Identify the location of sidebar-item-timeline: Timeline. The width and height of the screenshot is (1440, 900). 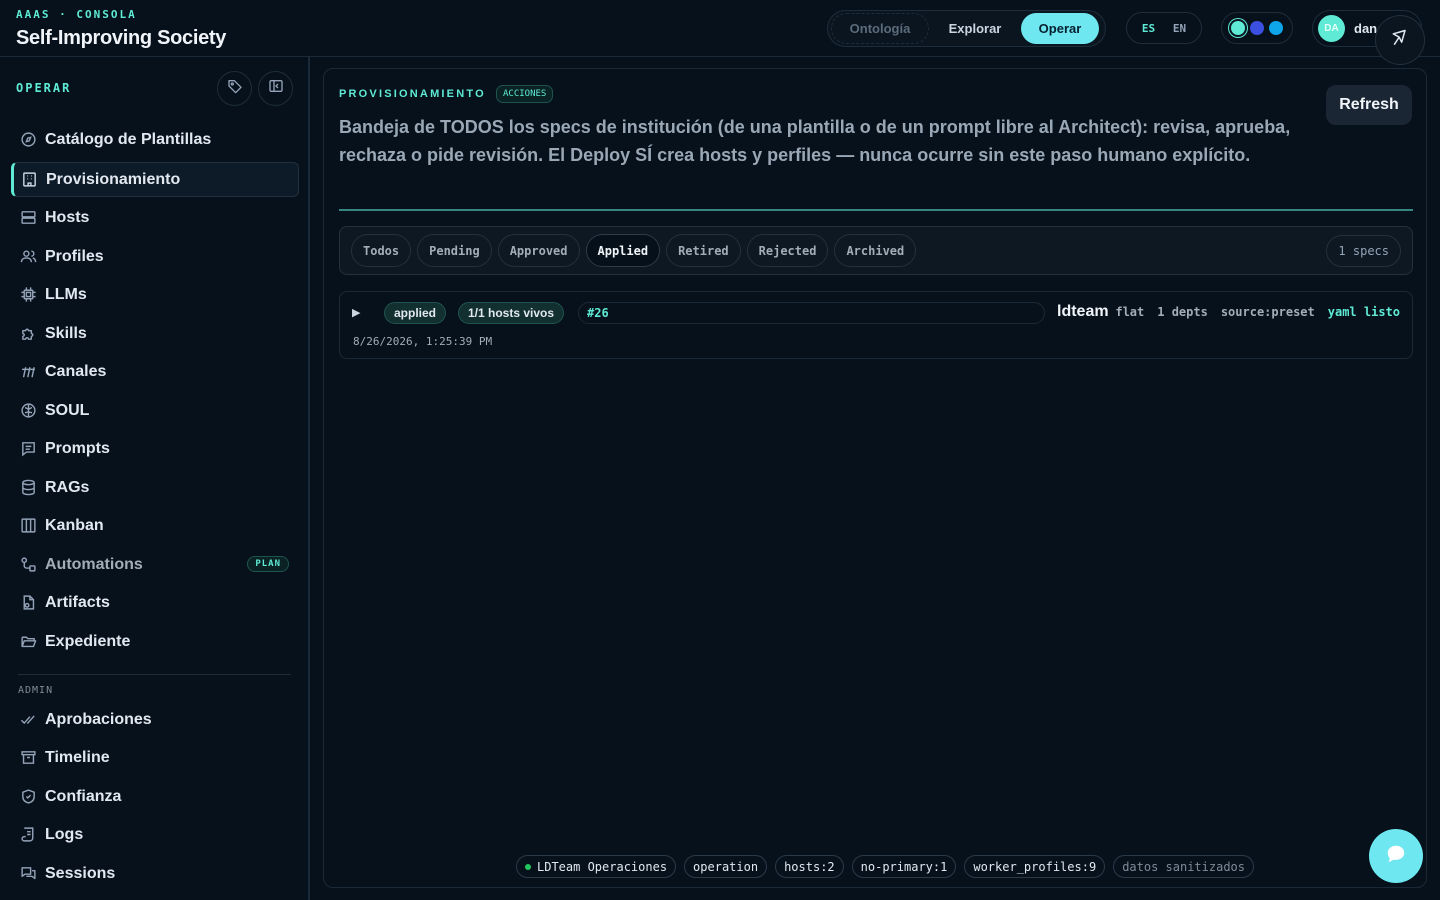
(155, 757).